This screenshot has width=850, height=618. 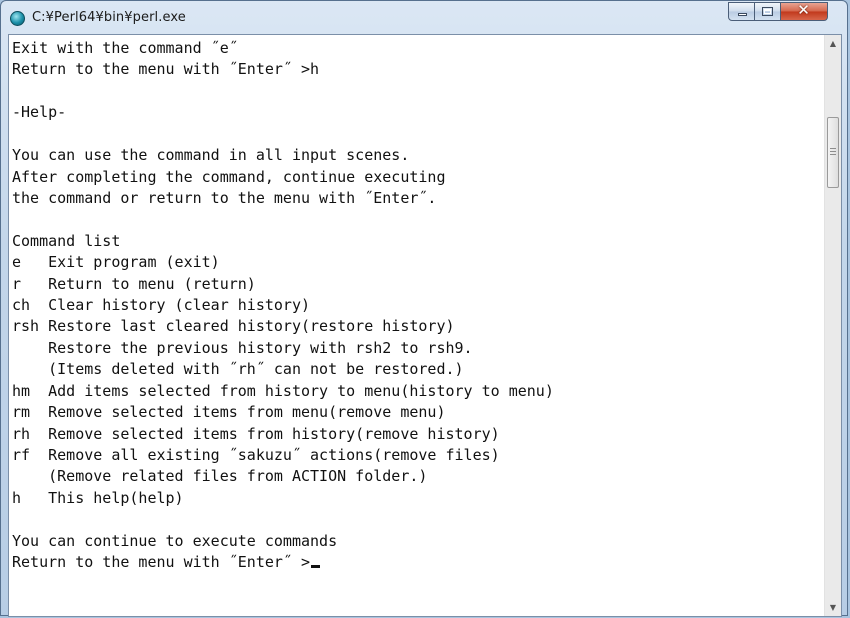 What do you see at coordinates (134, 283) in the screenshot?
I see `console-line: r Return to menu (return)` at bounding box center [134, 283].